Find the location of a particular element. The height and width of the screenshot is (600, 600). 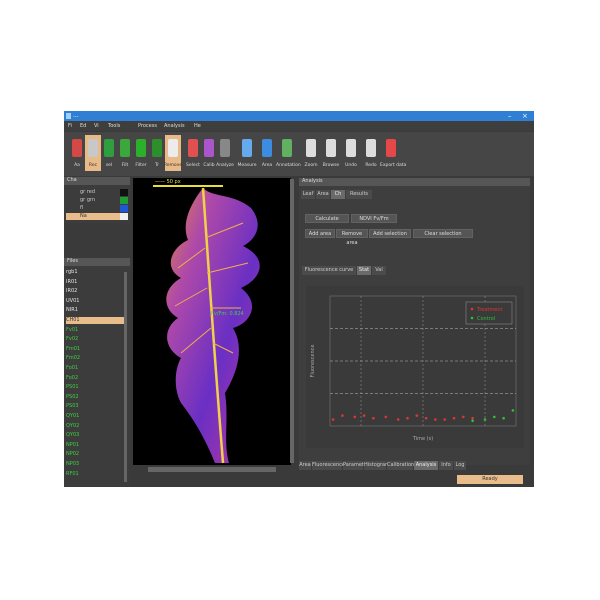

file-list-item: QY02 is located at coordinates (95, 426).